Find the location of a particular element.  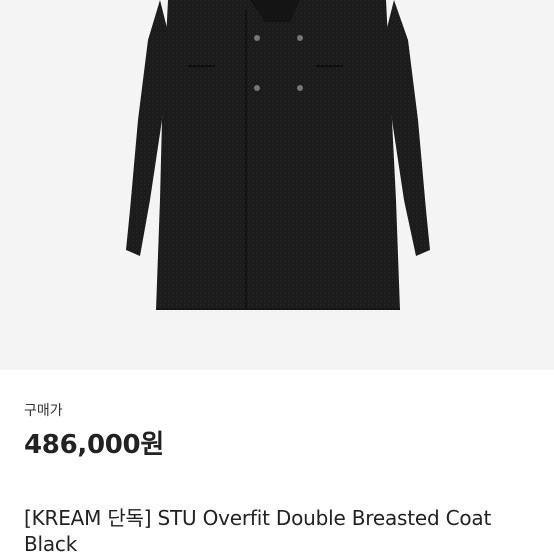

price-label: 구매가 is located at coordinates (43, 411).